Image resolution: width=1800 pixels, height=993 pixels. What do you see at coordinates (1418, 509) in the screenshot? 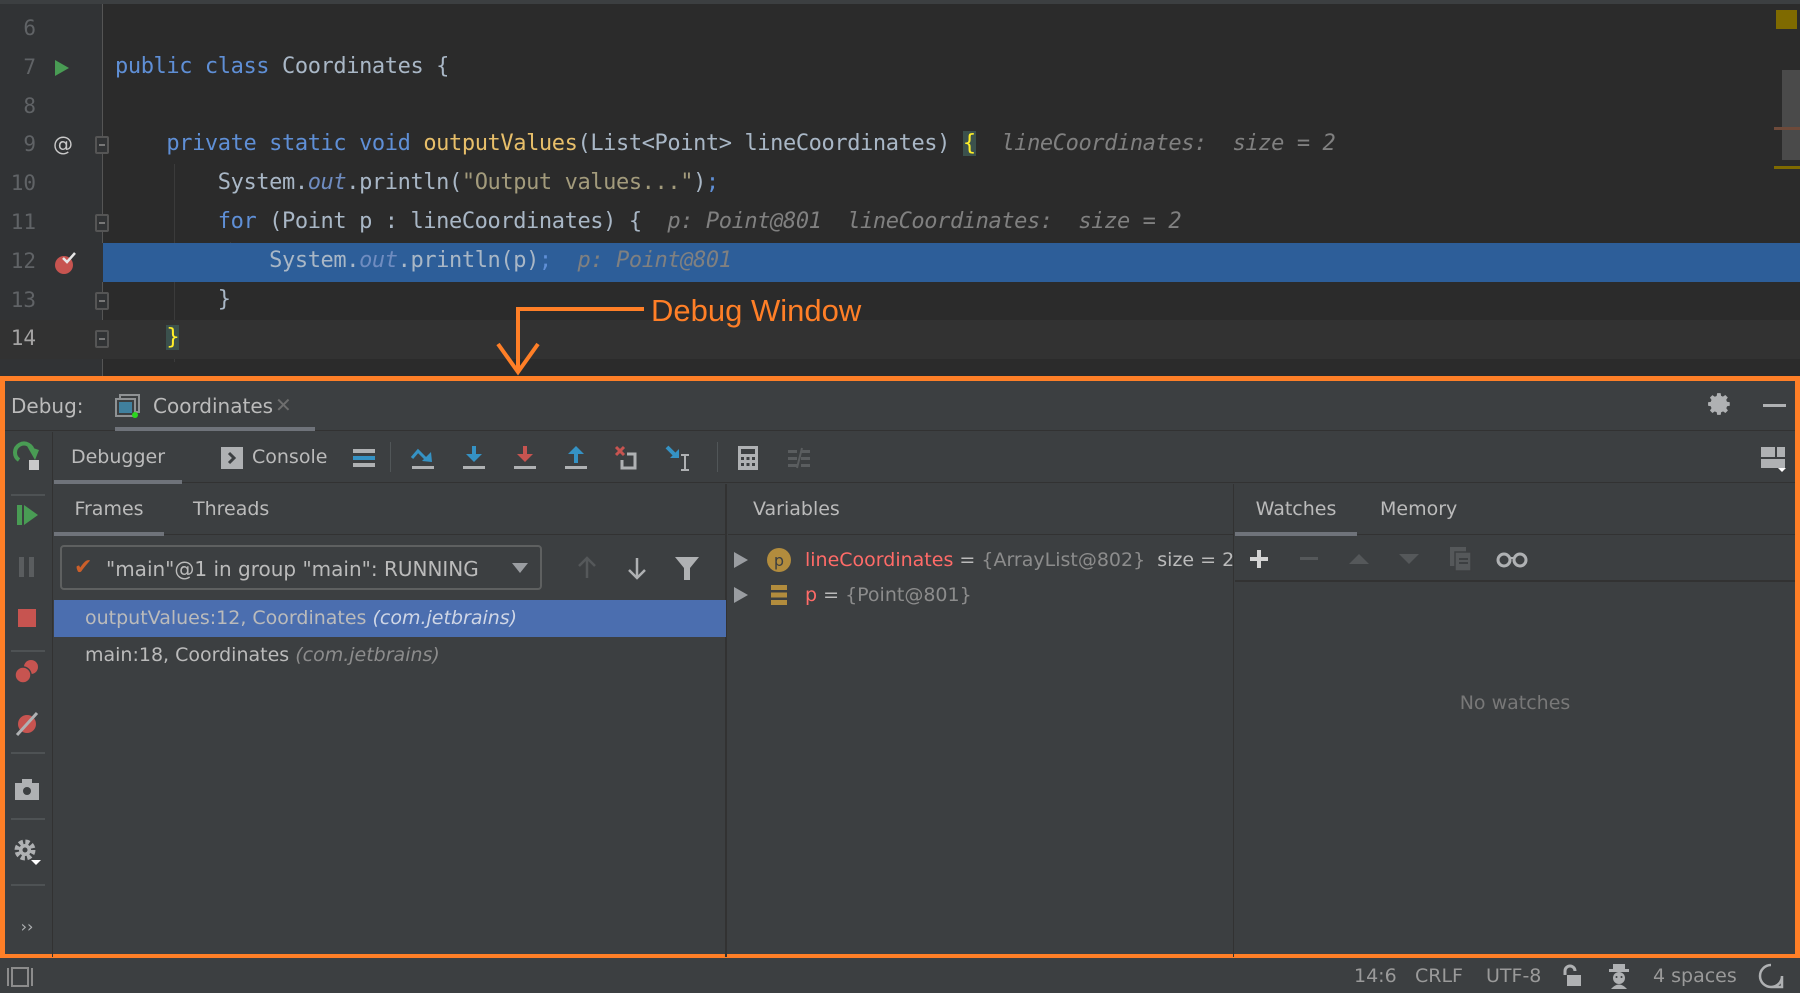
I see `tab-memory: Memory` at bounding box center [1418, 509].